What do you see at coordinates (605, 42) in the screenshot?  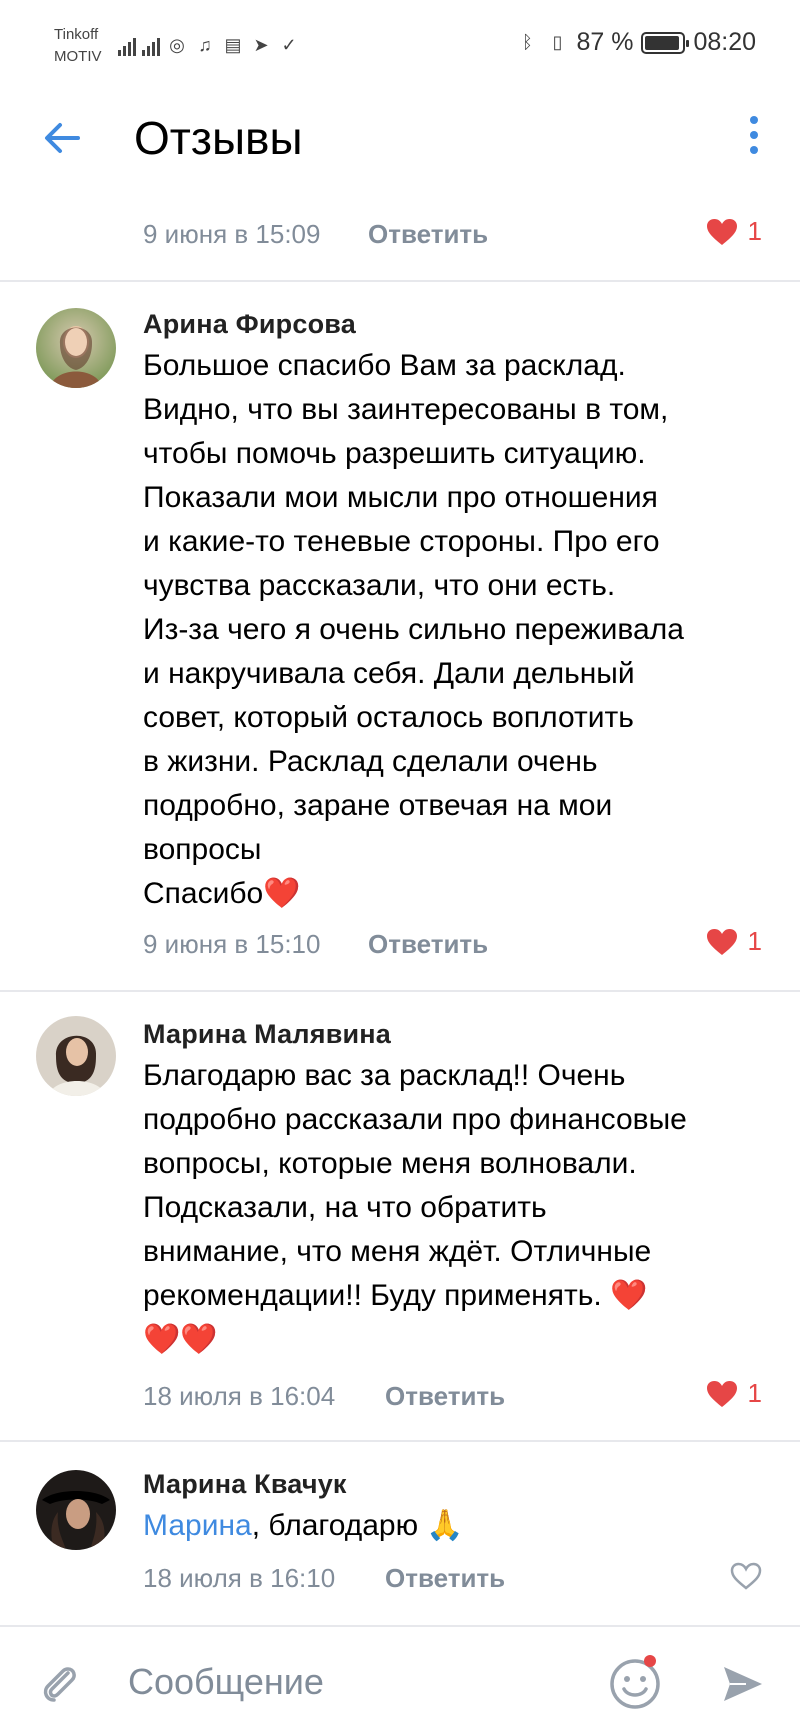 I see `battery-percent: 87 %` at bounding box center [605, 42].